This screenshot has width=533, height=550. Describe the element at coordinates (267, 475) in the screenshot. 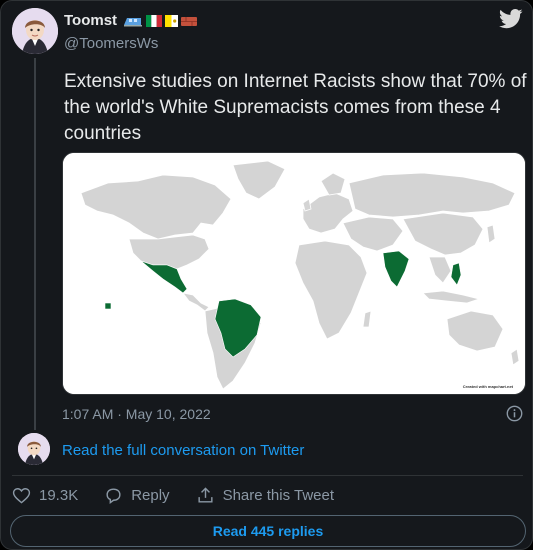

I see `divider` at that location.